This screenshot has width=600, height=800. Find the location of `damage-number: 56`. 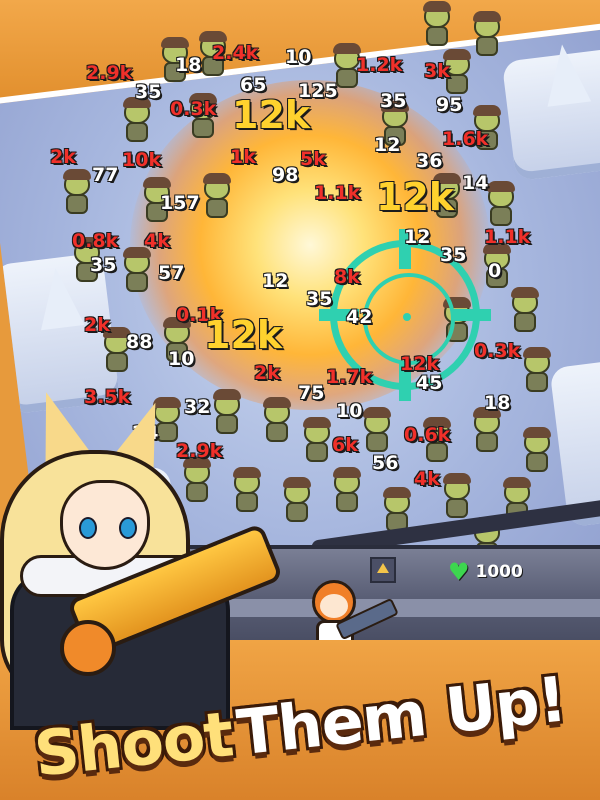

damage-number: 56 is located at coordinates (385, 463).